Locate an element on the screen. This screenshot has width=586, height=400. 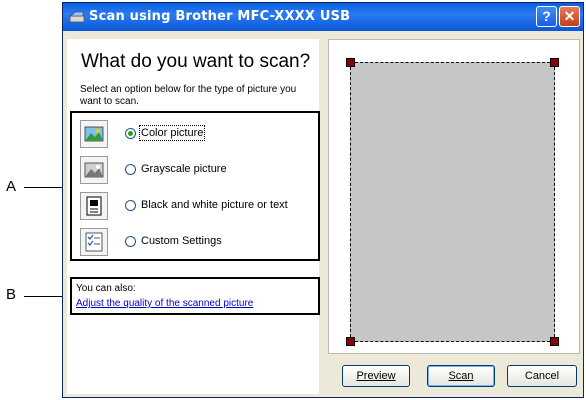
custom-settings-icon is located at coordinates (94, 242).